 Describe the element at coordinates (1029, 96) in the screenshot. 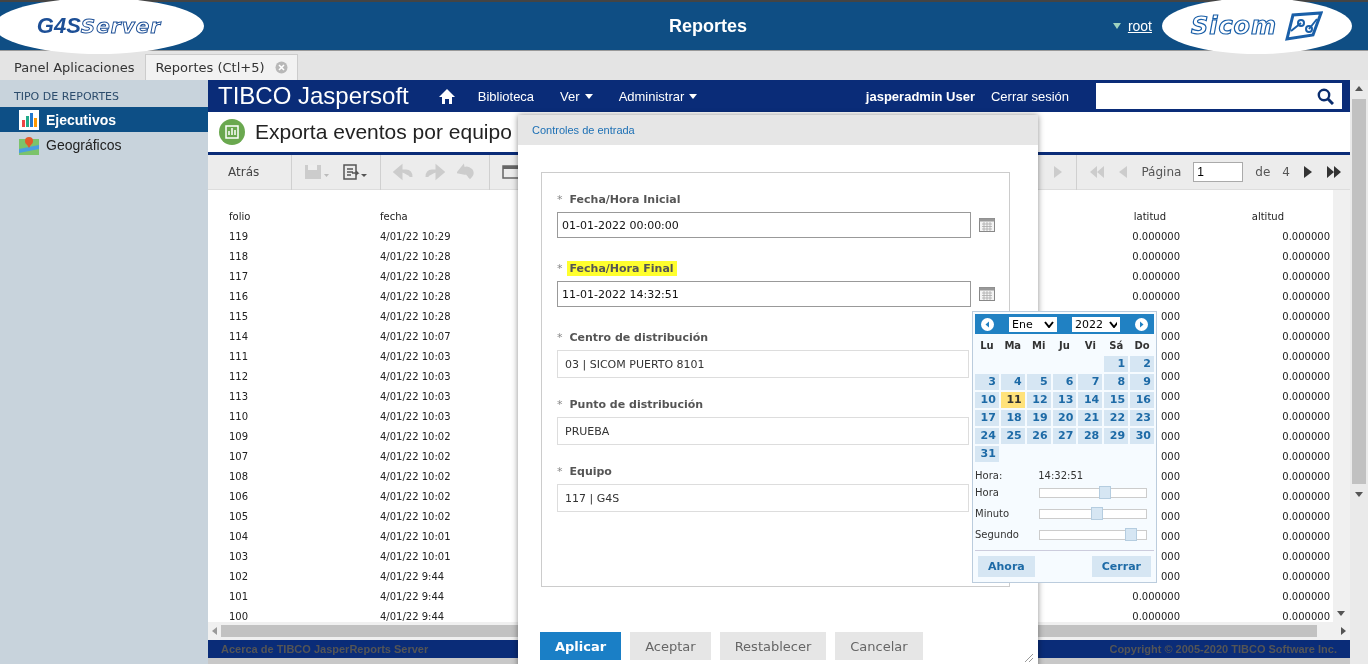

I see `logout-link: Cerrar sesión` at that location.